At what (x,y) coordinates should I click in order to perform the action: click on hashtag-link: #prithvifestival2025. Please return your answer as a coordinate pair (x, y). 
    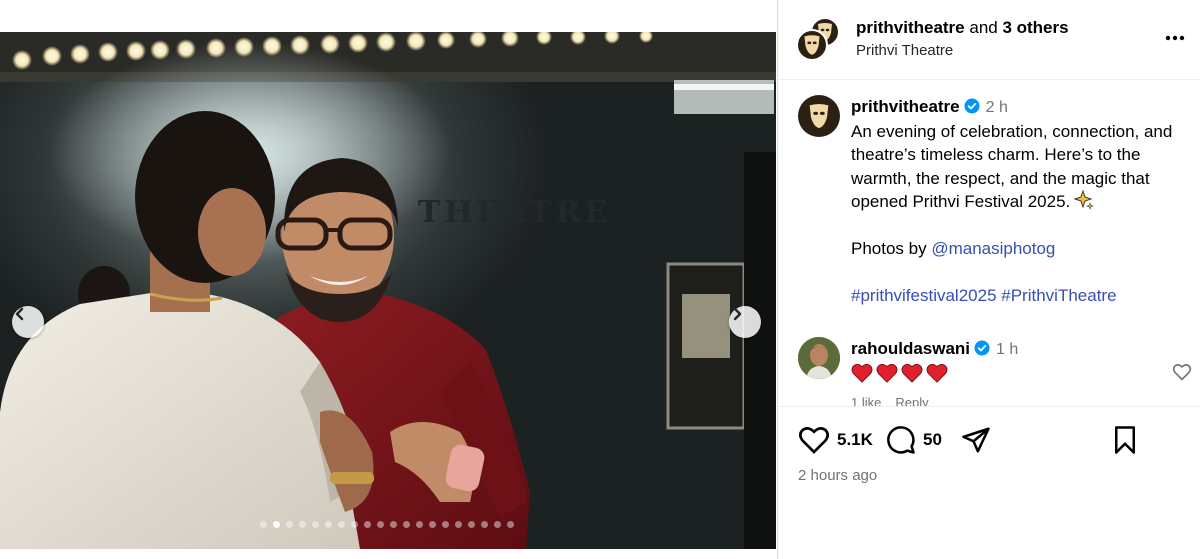
    Looking at the image, I should click on (924, 295).